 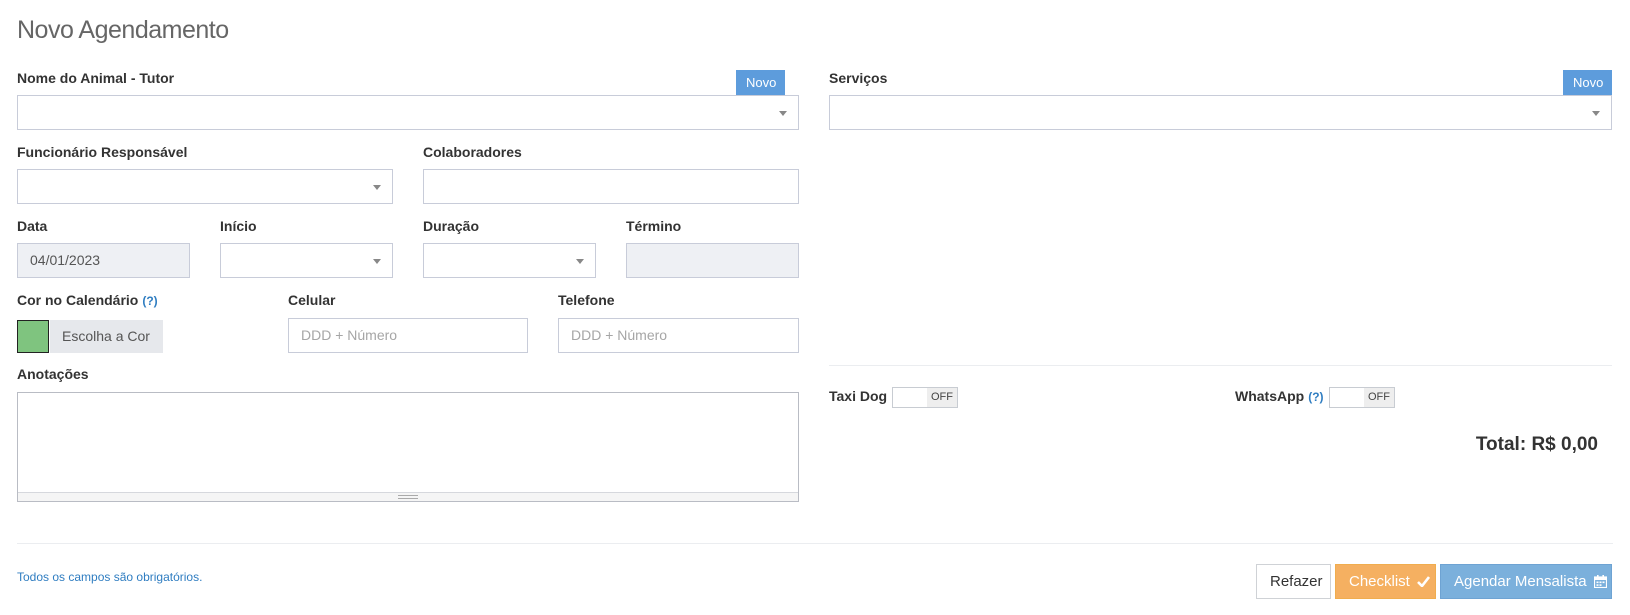 What do you see at coordinates (33, 336) in the screenshot?
I see `color-swatch` at bounding box center [33, 336].